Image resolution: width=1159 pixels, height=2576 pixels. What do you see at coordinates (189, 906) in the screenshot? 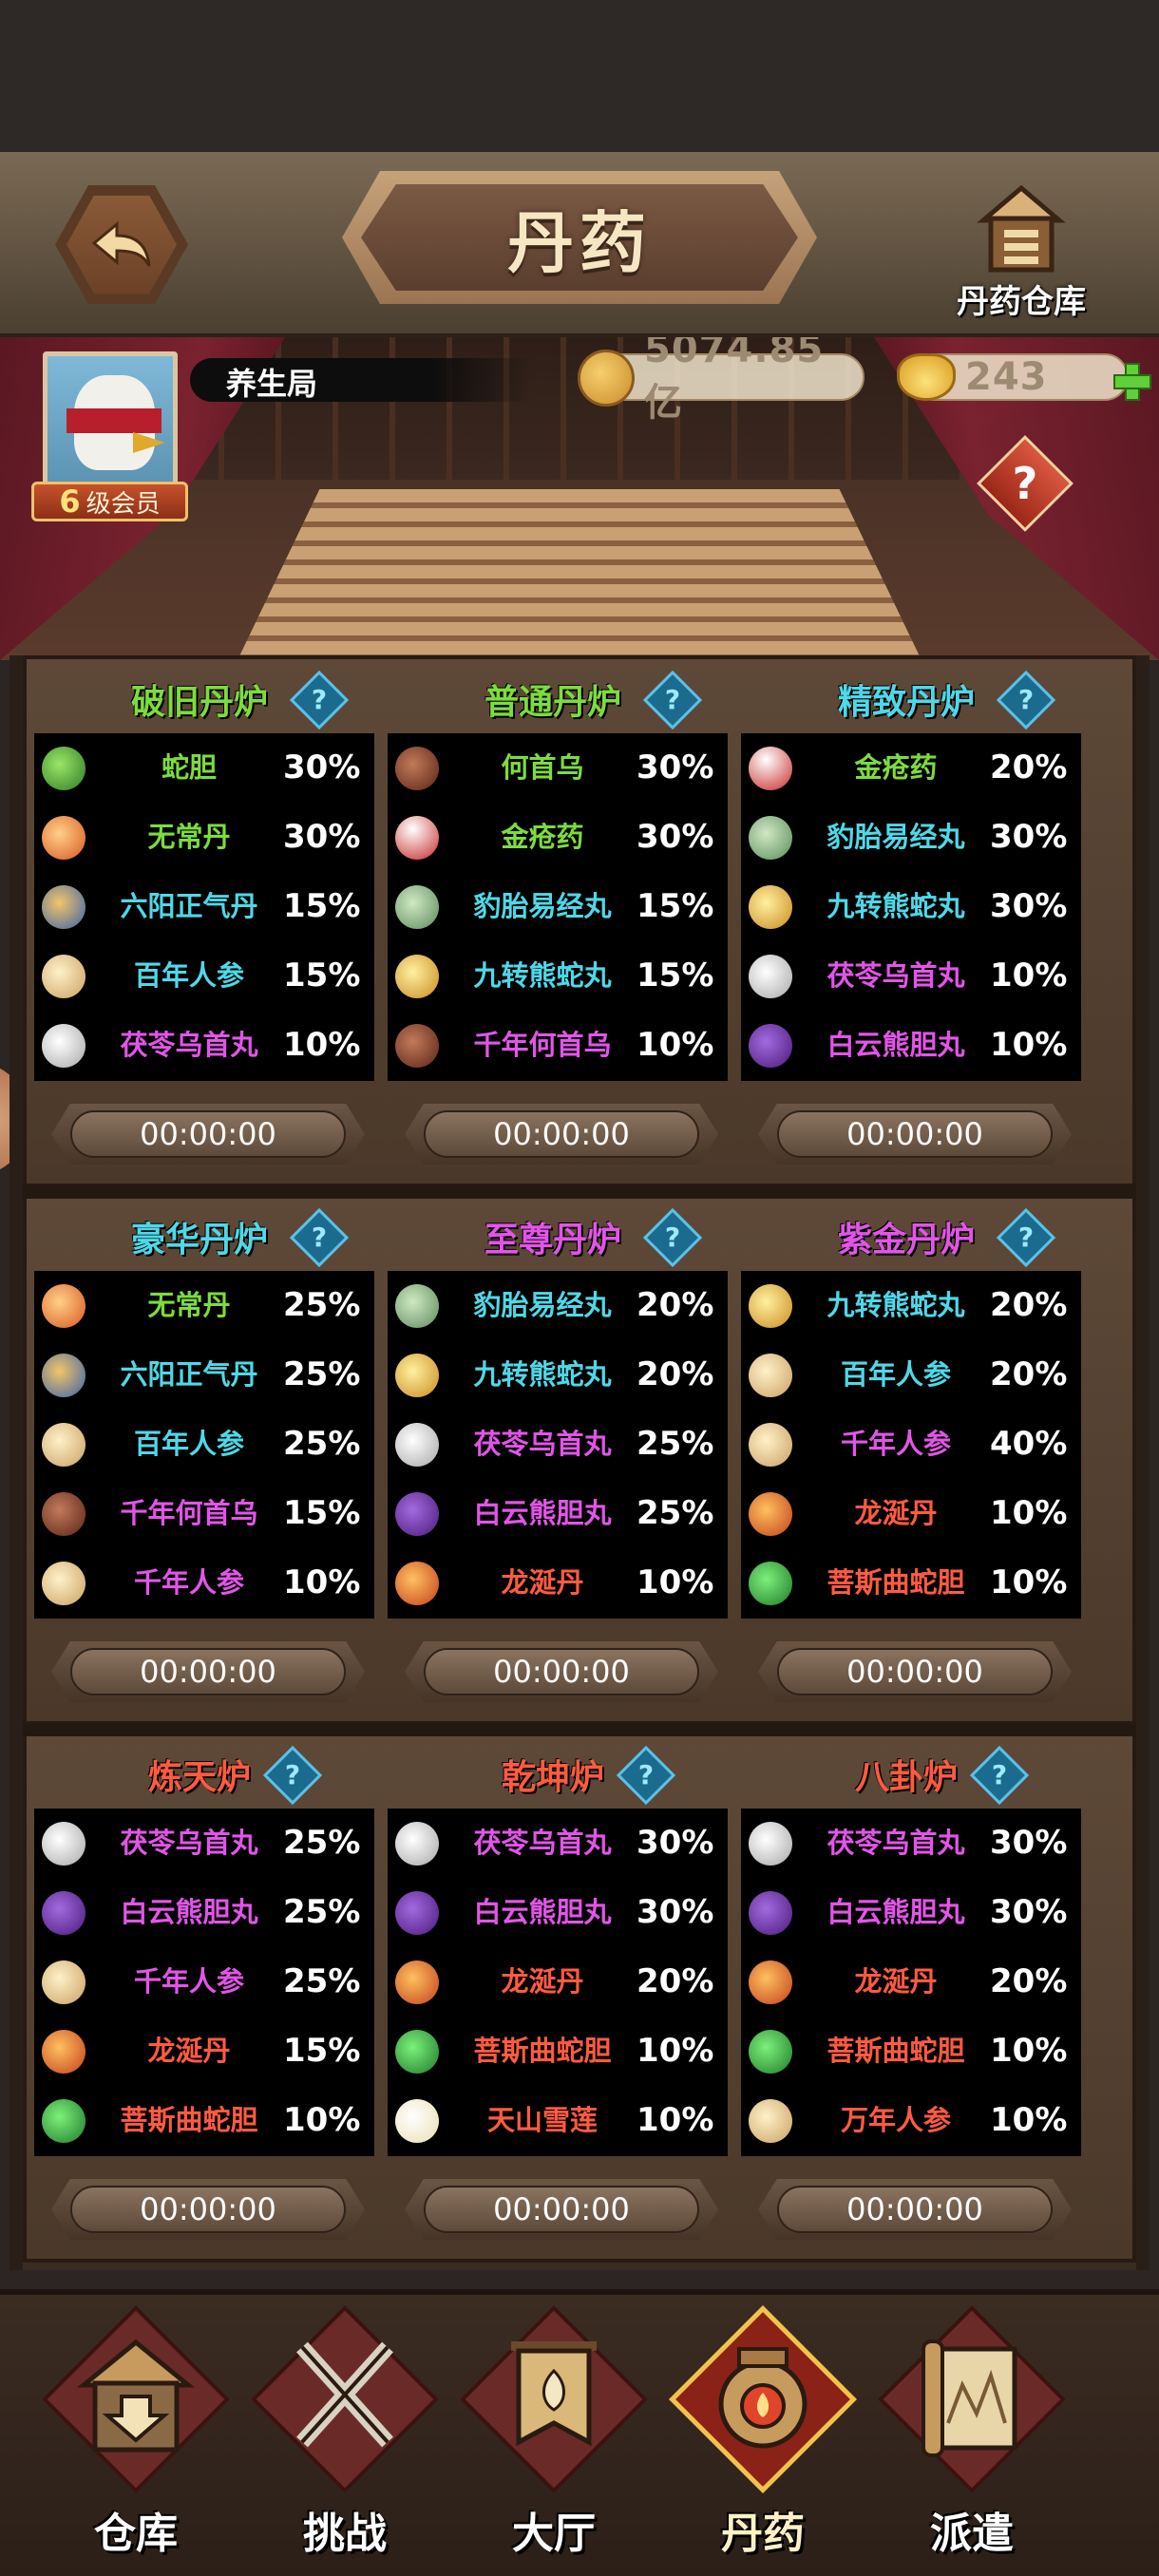
I see `pill-name: 六阳正气丹` at bounding box center [189, 906].